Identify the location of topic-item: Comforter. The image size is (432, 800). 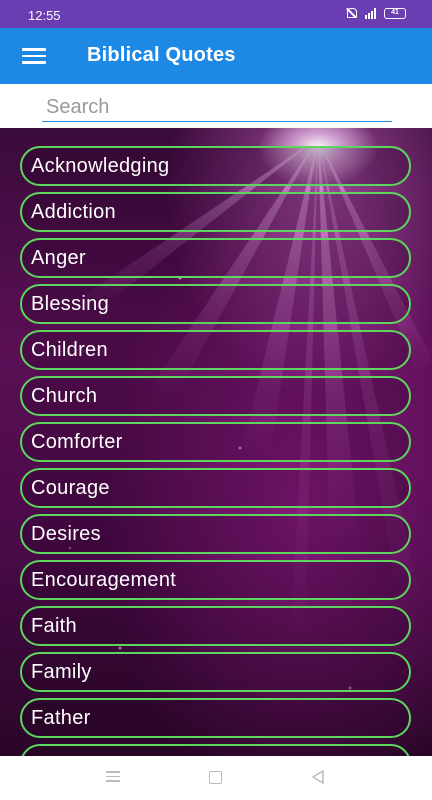
(215, 442).